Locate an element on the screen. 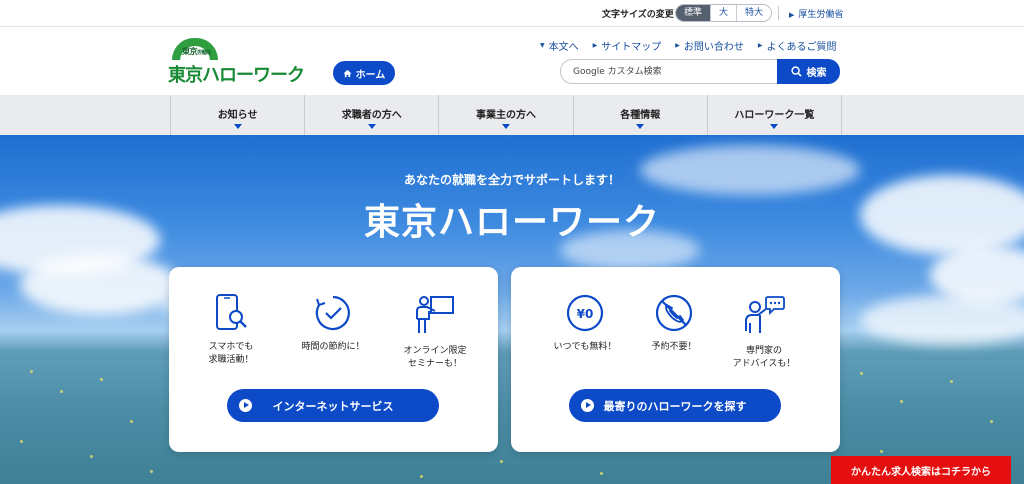  nav-item-office-list: ハローワーク一覧 is located at coordinates (775, 115).